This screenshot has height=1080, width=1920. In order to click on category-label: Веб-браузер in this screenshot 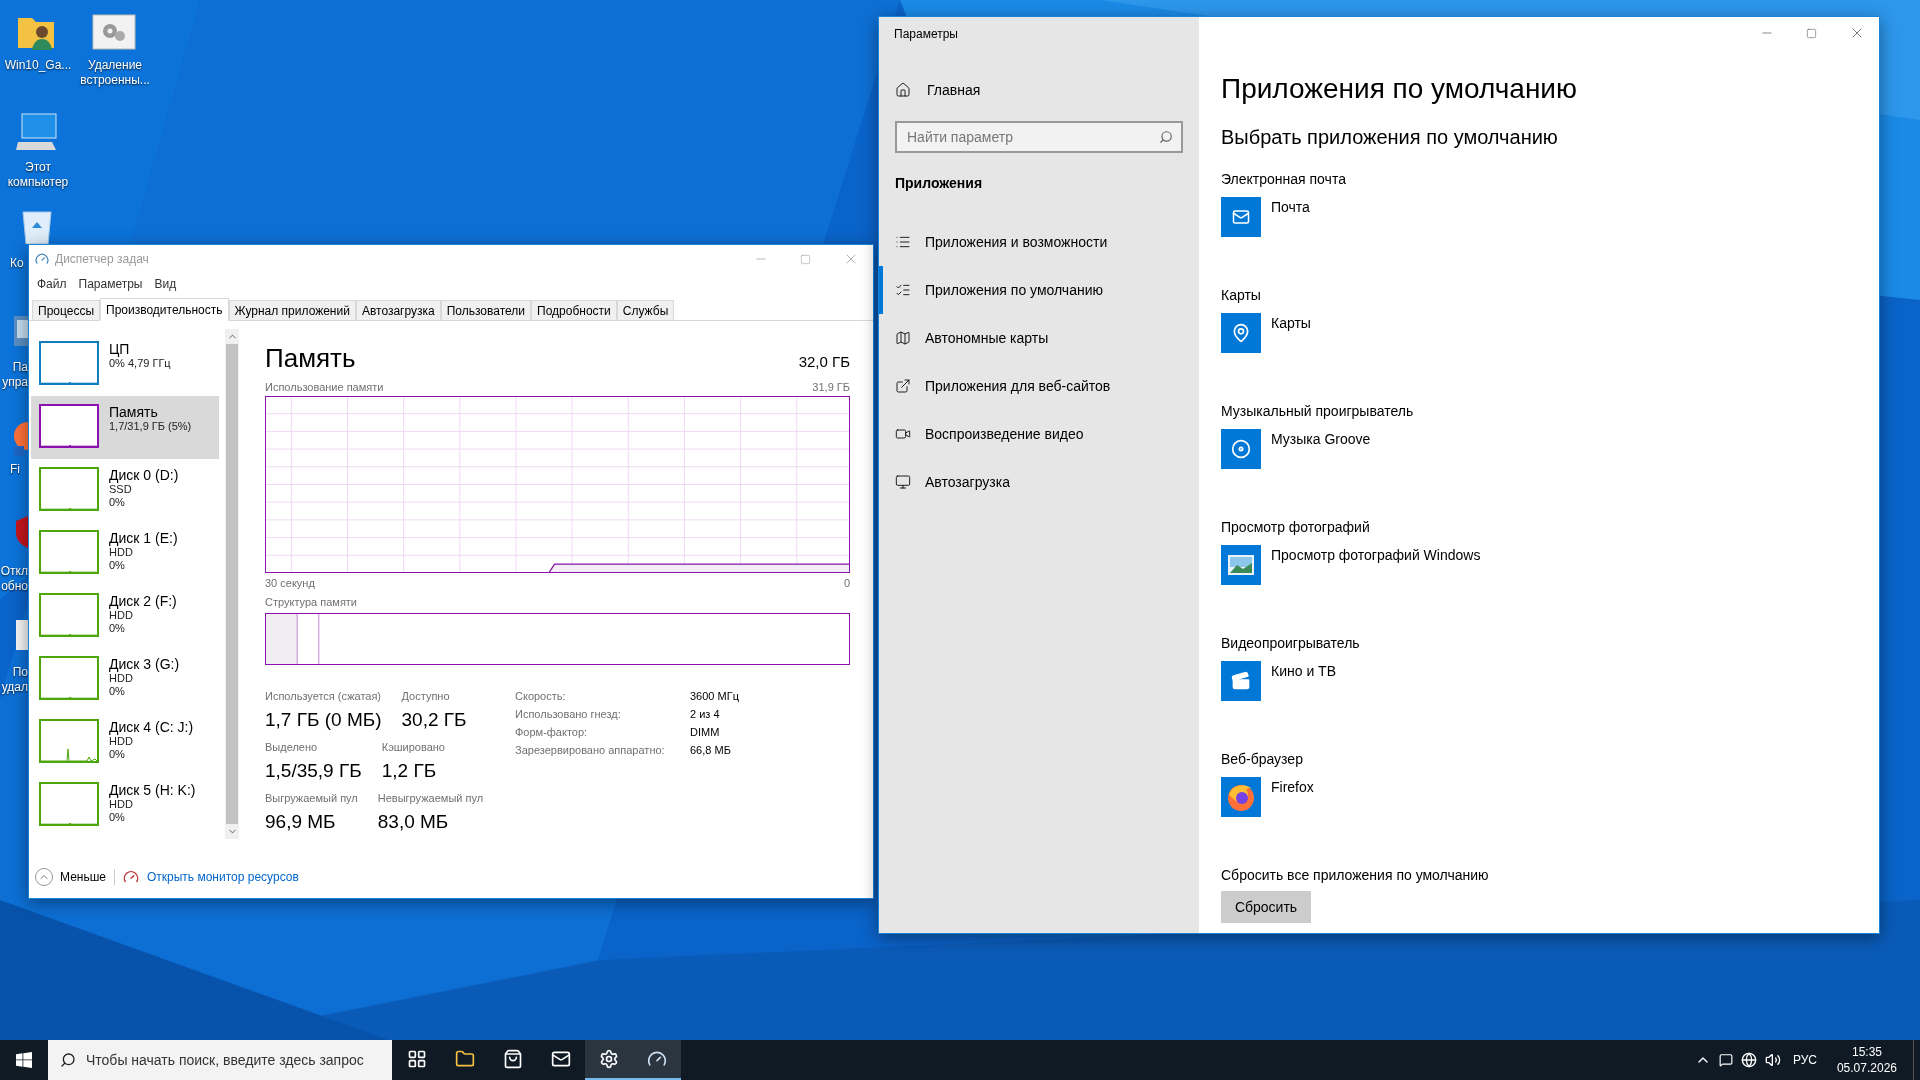, I will do `click(1262, 759)`.